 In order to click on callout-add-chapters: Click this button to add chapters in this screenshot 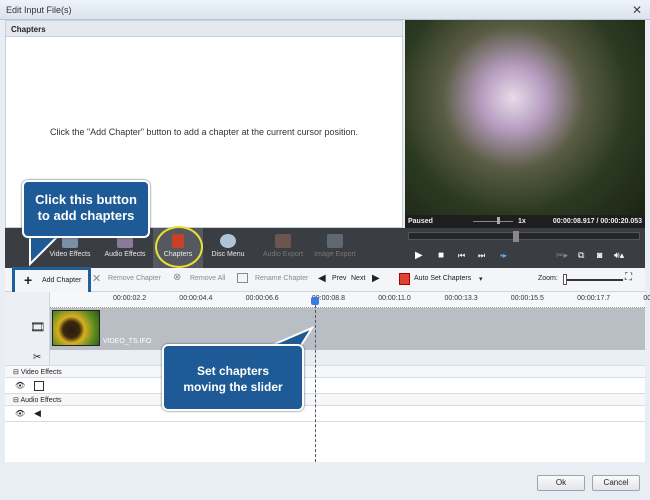, I will do `click(86, 209)`.